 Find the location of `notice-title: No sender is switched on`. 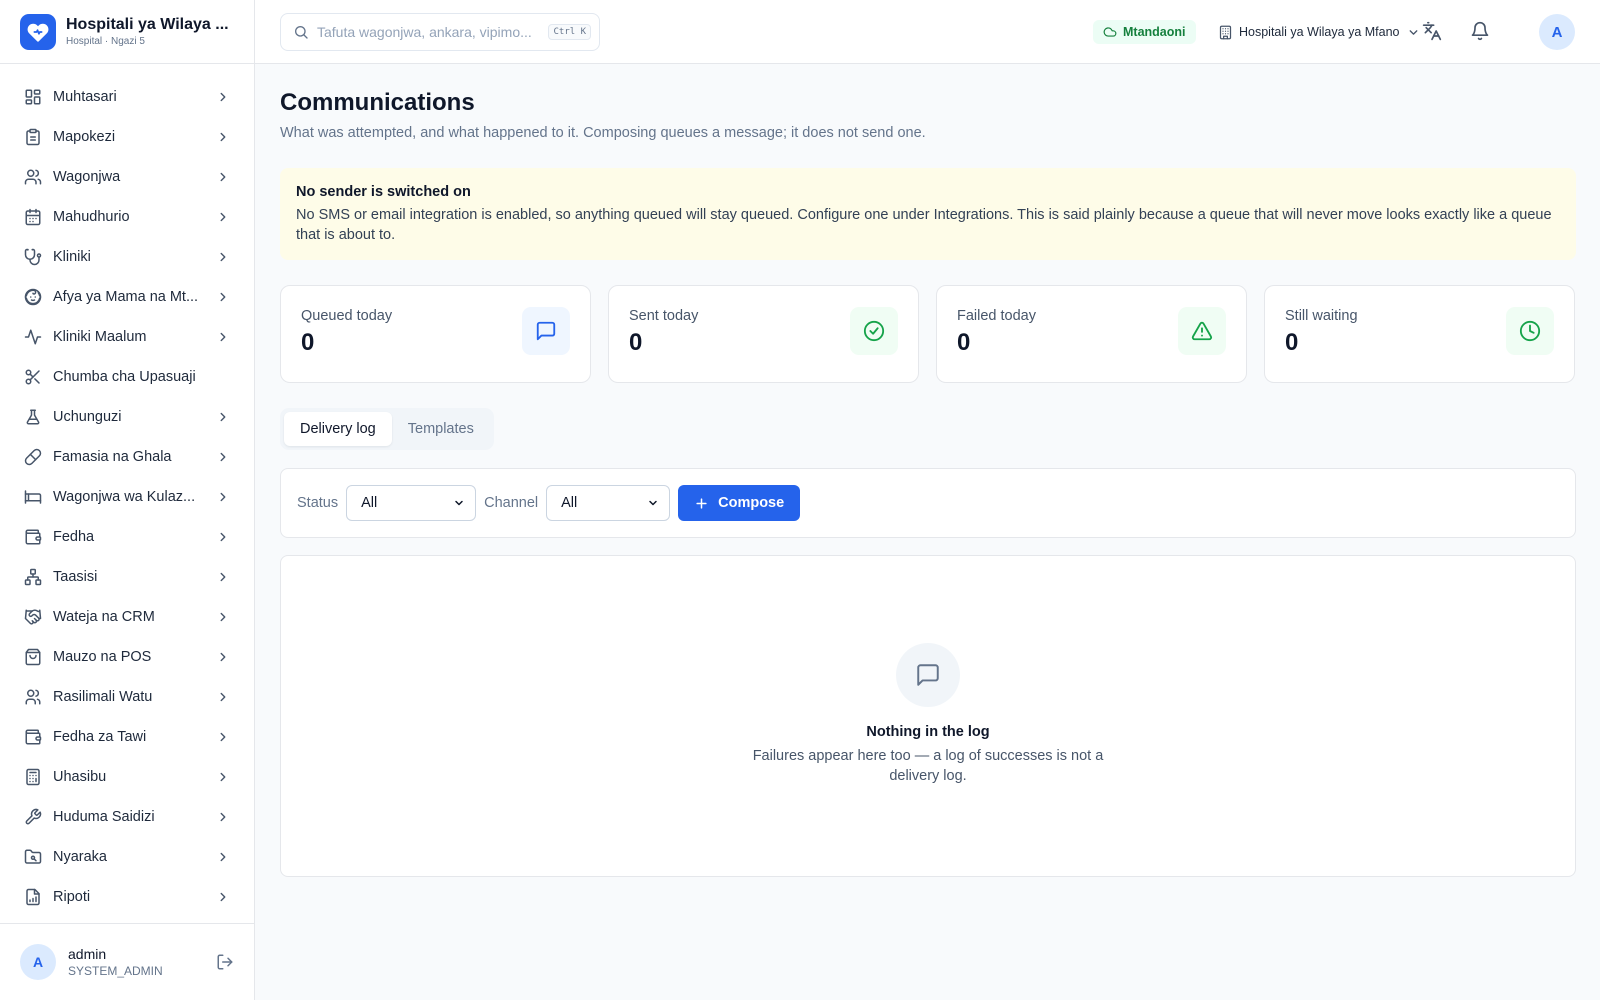

notice-title: No sender is switched on is located at coordinates (383, 192).